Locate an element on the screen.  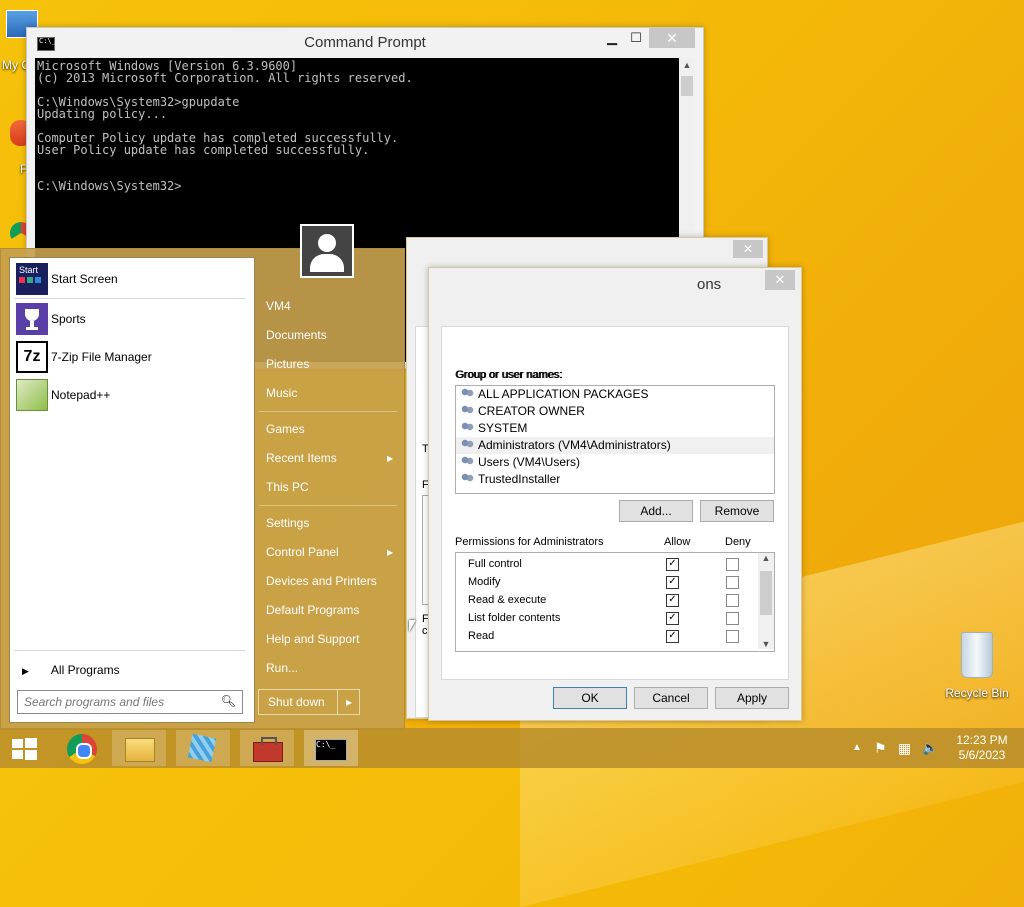
start-link-default-programs: Default Programs is located at coordinates (312, 610).